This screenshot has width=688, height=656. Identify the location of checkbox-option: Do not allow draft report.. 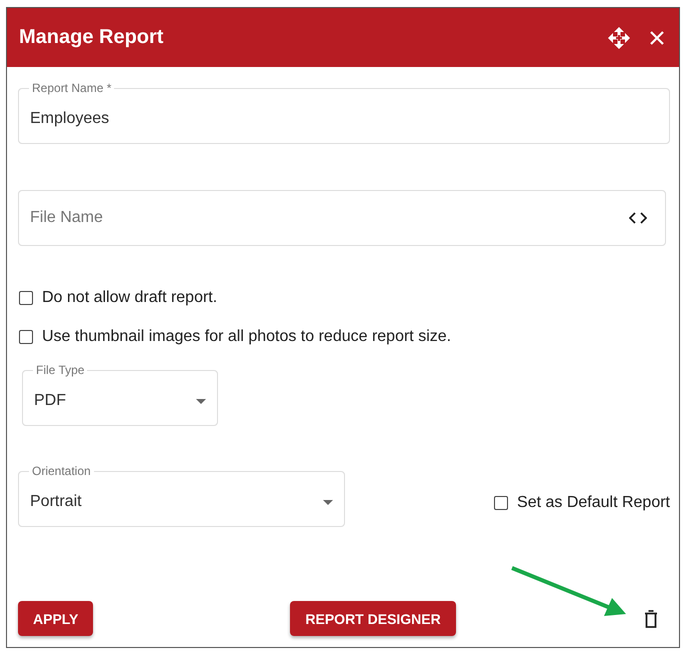
(344, 298).